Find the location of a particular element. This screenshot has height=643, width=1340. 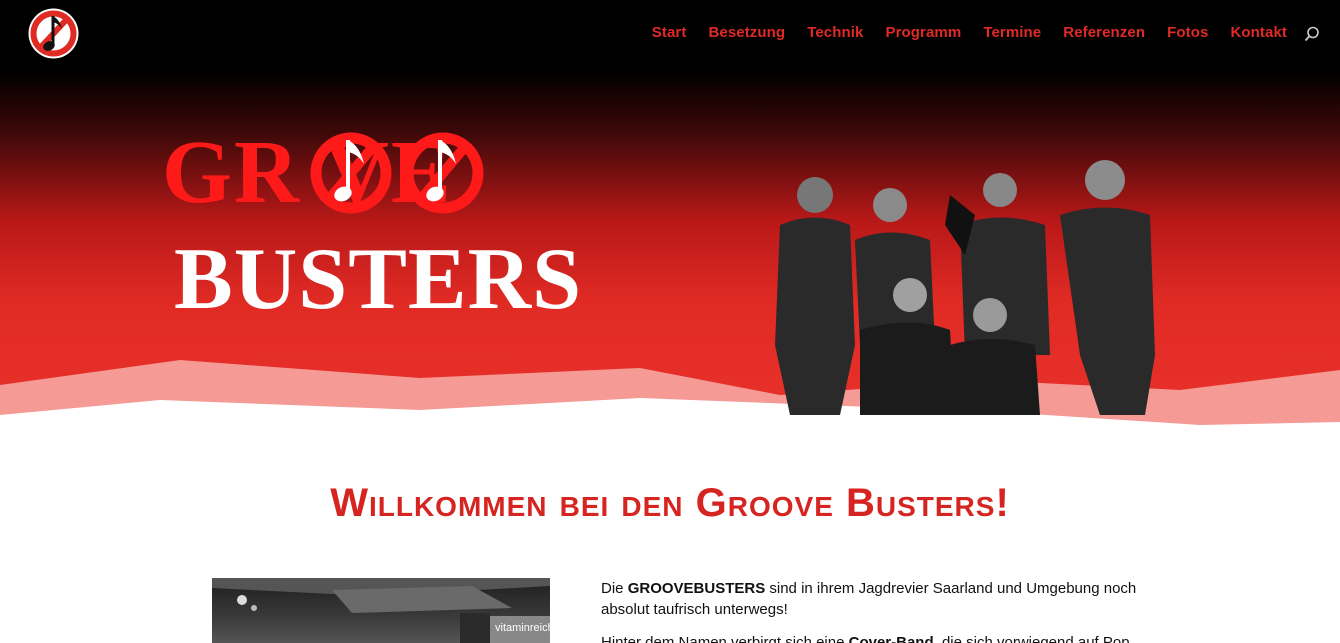

intro-text-span: Die is located at coordinates (614, 588).